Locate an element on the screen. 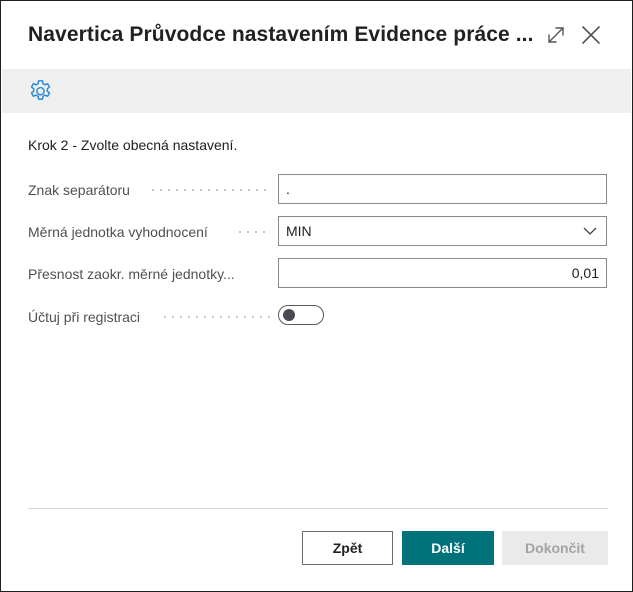  finish-button: Dokončit is located at coordinates (555, 548).